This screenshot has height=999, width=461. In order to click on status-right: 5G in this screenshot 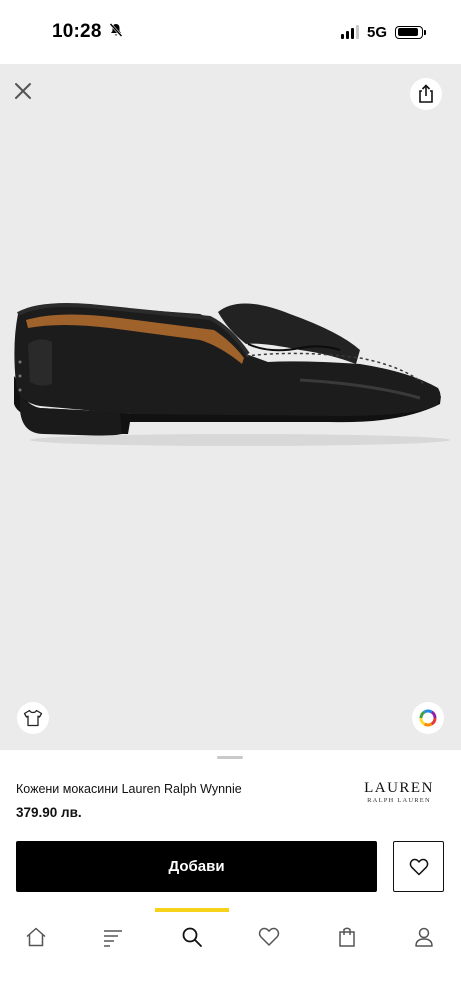, I will do `click(383, 32)`.